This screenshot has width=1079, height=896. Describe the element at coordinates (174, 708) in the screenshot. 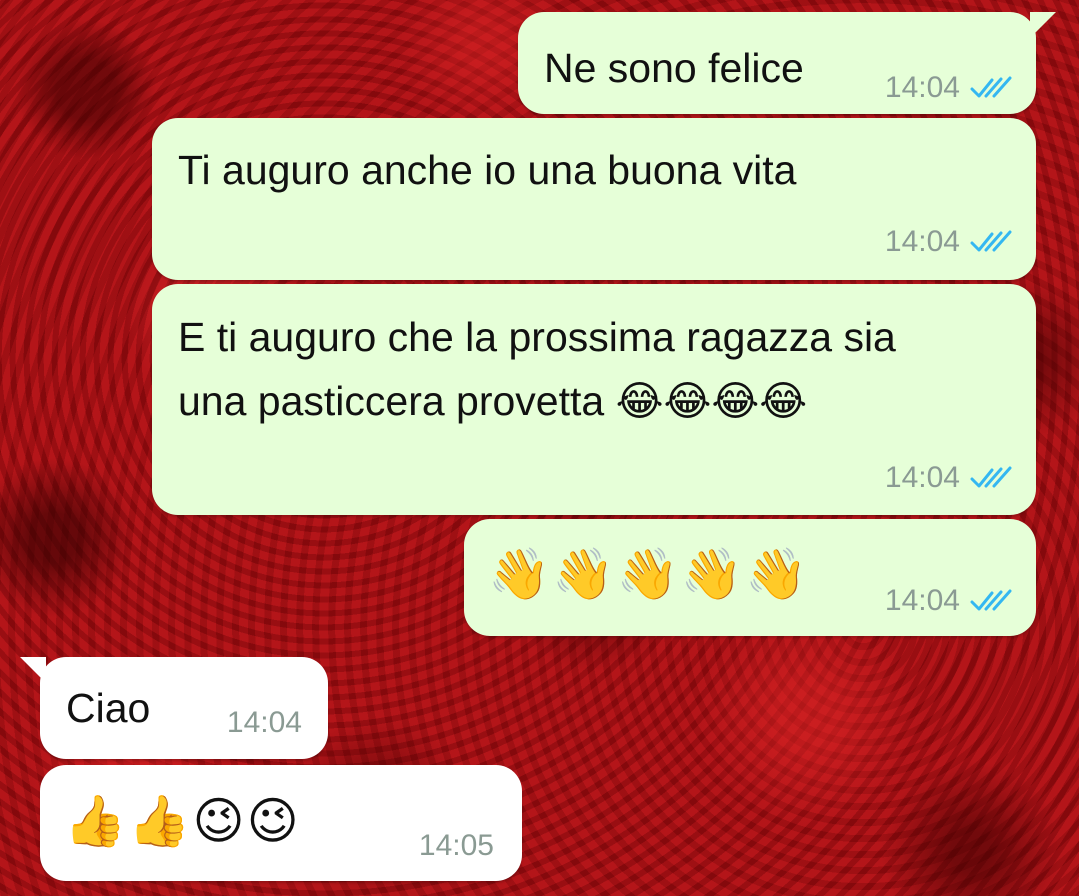

I see `incoming-message: Ciao 14:04` at that location.